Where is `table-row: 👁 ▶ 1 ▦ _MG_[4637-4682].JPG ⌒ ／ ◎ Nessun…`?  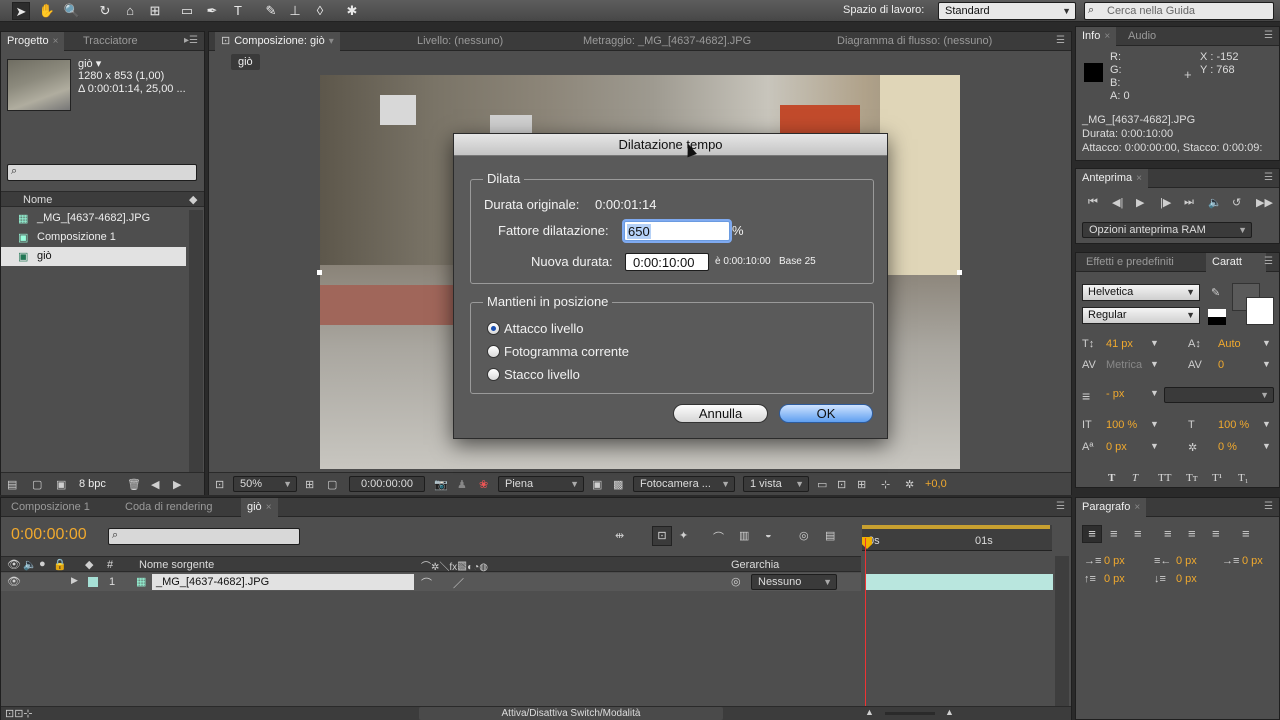 table-row: 👁 ▶ 1 ▦ _MG_[4637-4682].JPG ⌒ ／ ◎ Nessun… is located at coordinates (431, 582).